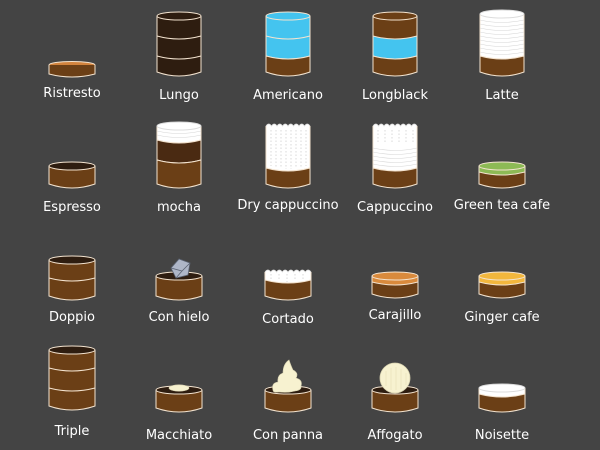  Describe the element at coordinates (502, 398) in the screenshot. I see `noisette-cup-icon` at that location.